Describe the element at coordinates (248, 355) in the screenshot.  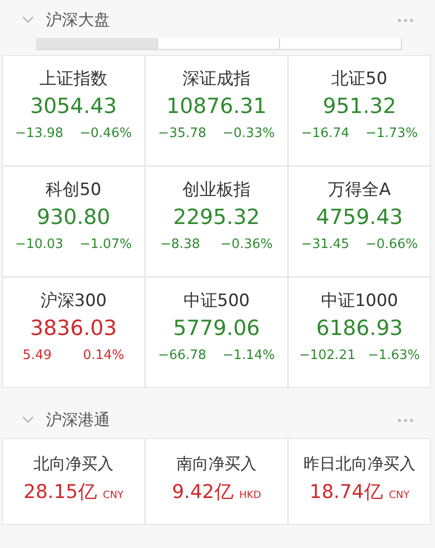
I see `change-percent: −1.14%` at that location.